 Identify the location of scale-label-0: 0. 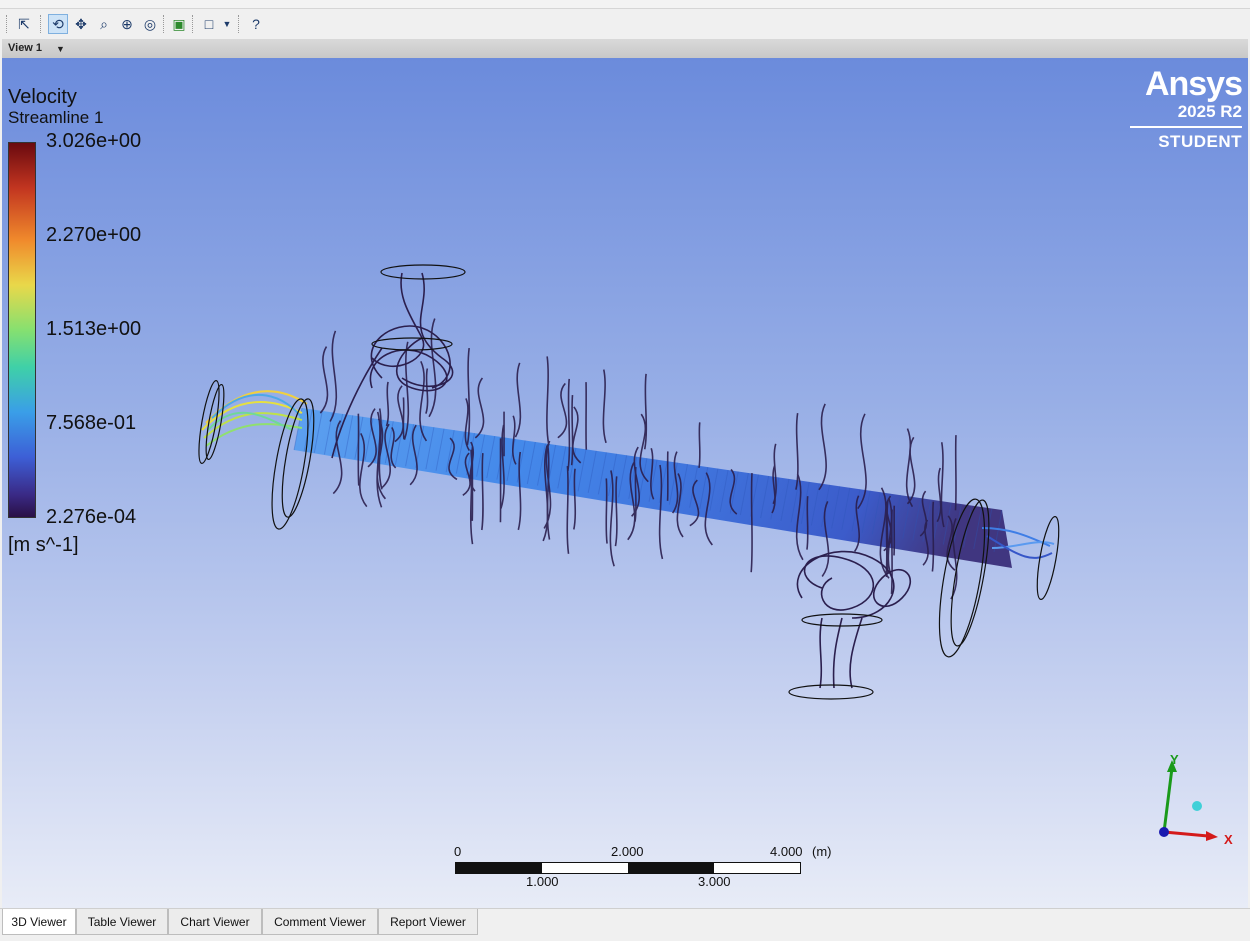
(457, 851).